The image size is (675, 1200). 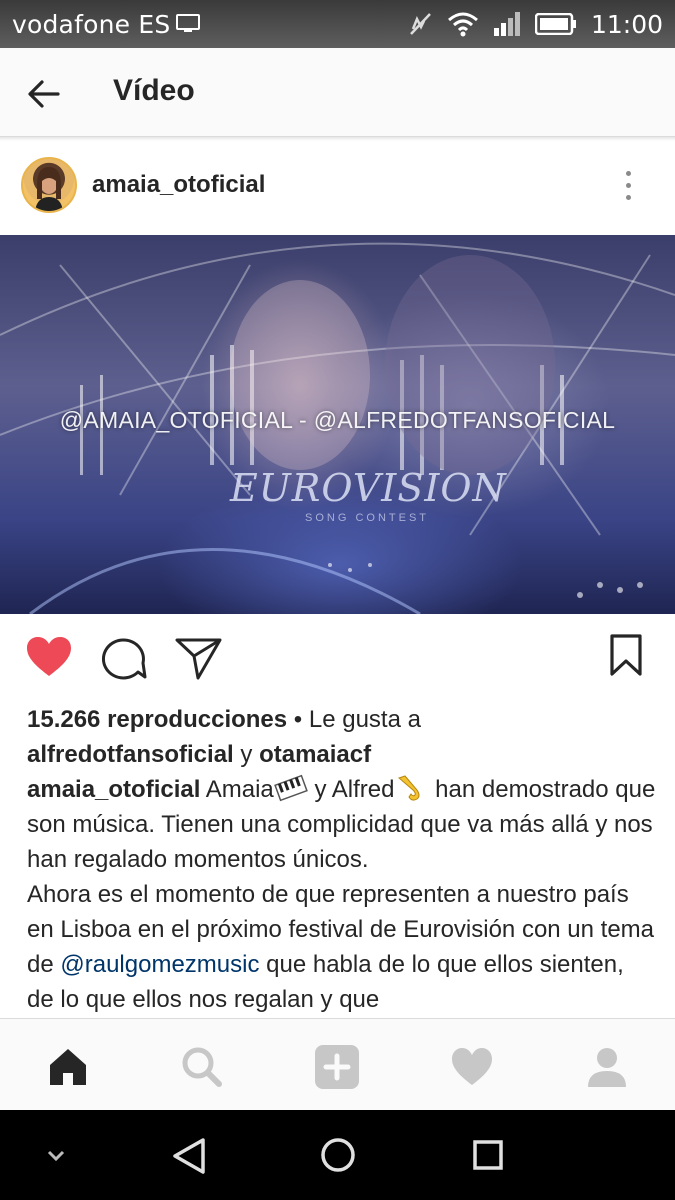 I want to click on clock: 11:00, so click(x=626, y=24).